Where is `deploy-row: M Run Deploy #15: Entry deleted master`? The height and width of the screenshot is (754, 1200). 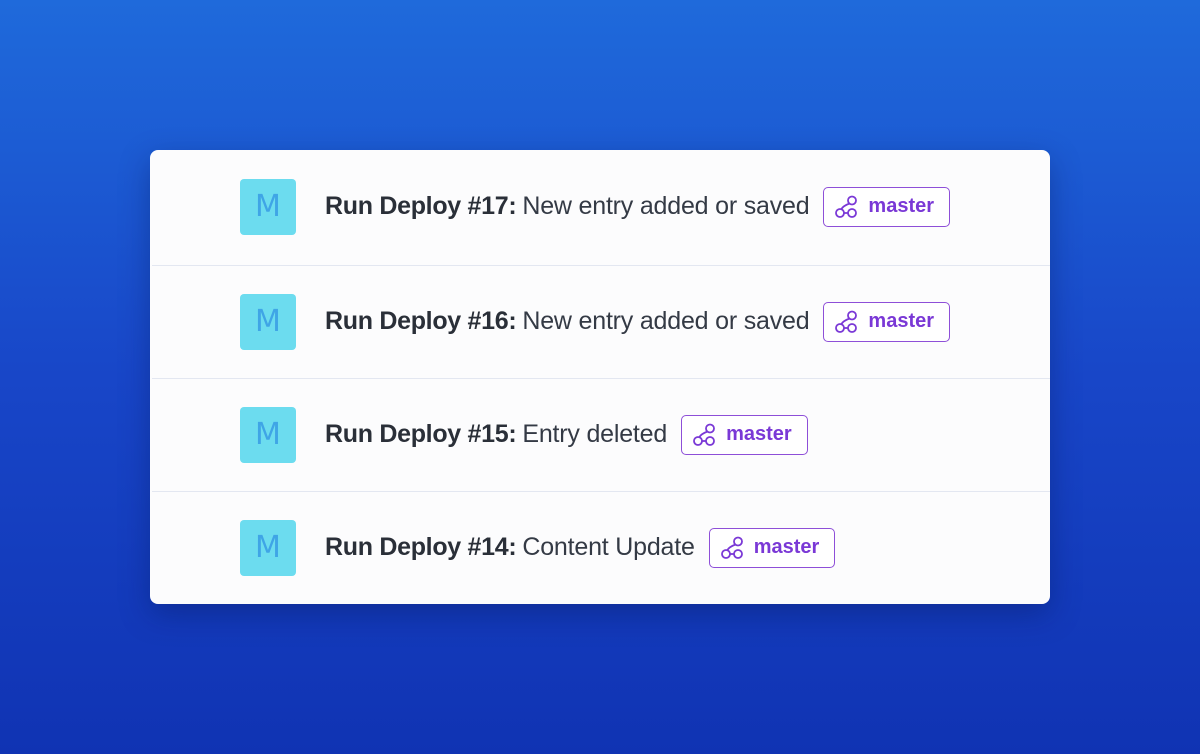 deploy-row: M Run Deploy #15: Entry deleted master is located at coordinates (600, 434).